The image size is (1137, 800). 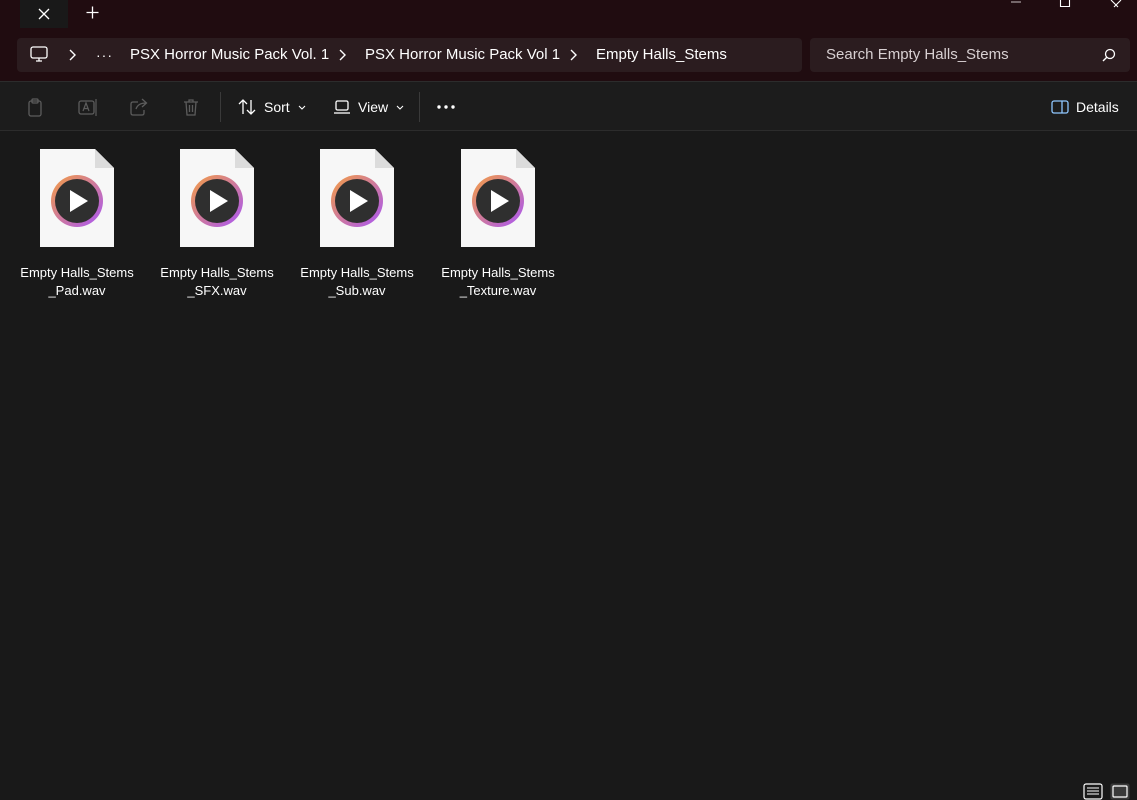 I want to click on close-window-button, so click(x=1115, y=5).